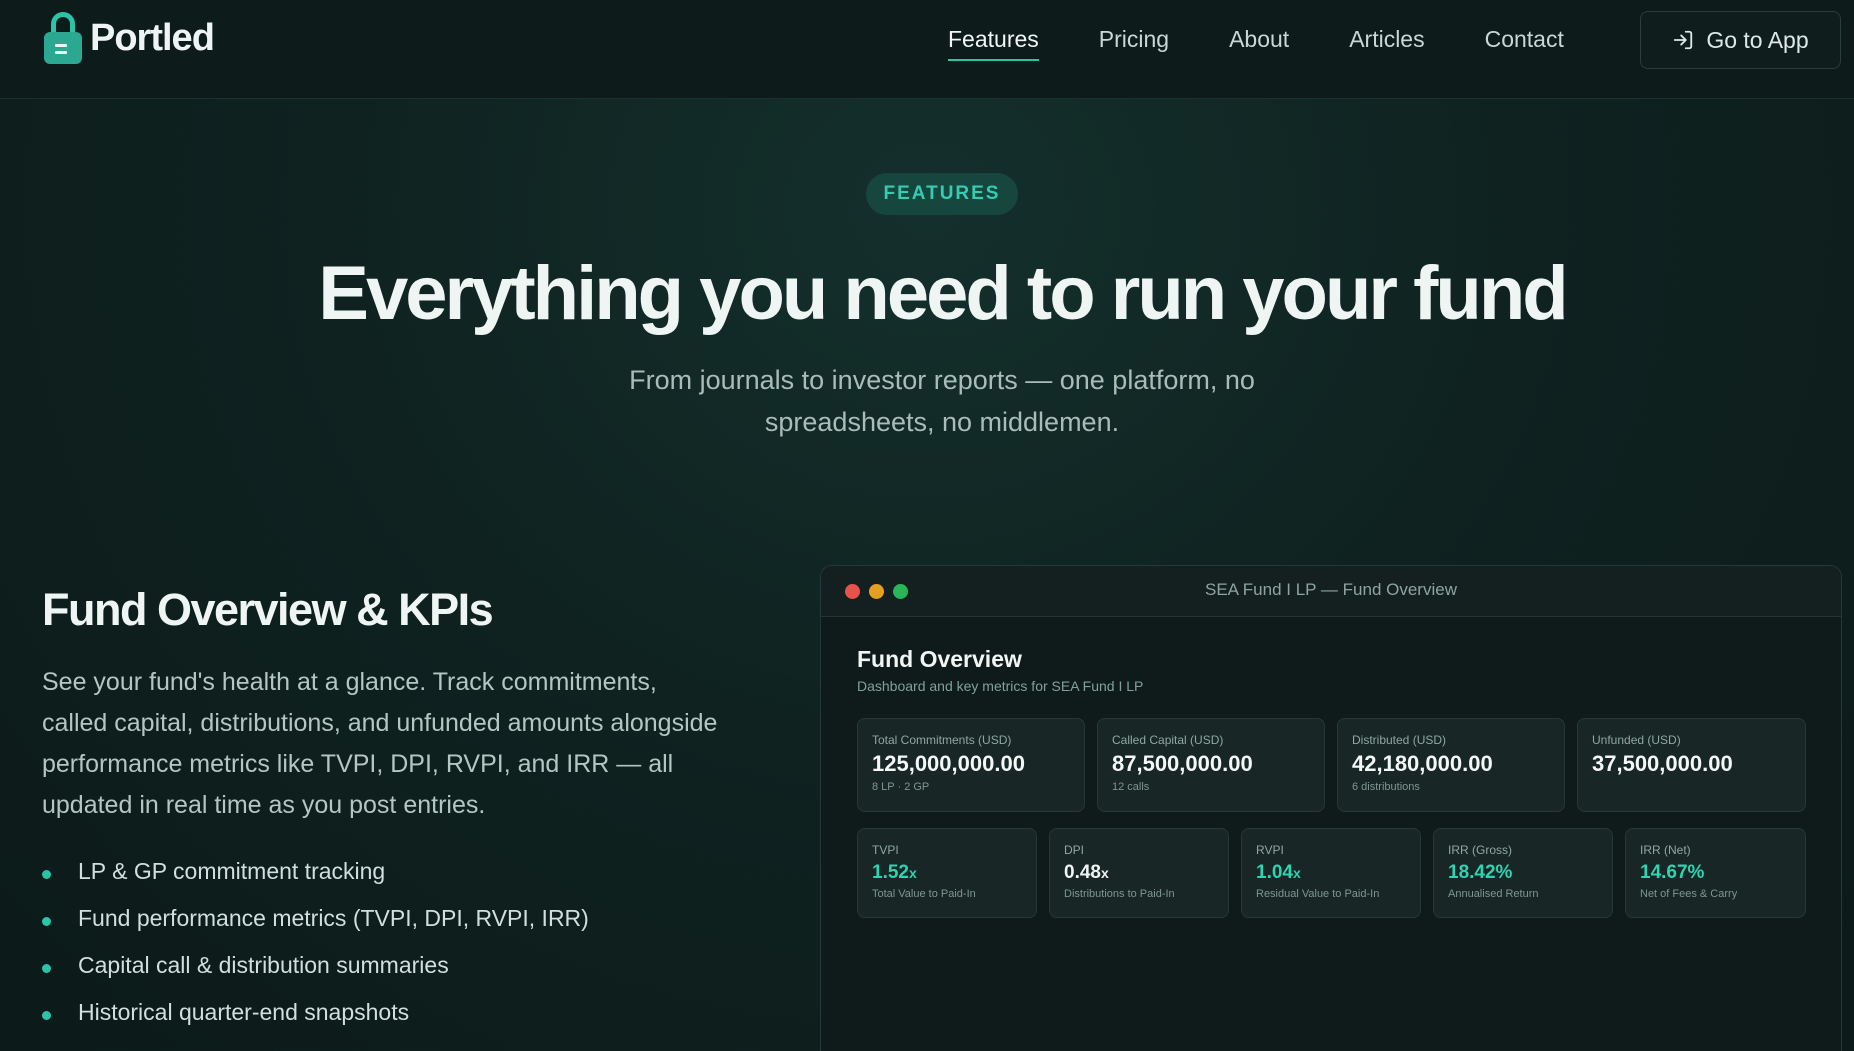 The image size is (1854, 1051). I want to click on card-label: Total Commitments (USD), so click(942, 740).